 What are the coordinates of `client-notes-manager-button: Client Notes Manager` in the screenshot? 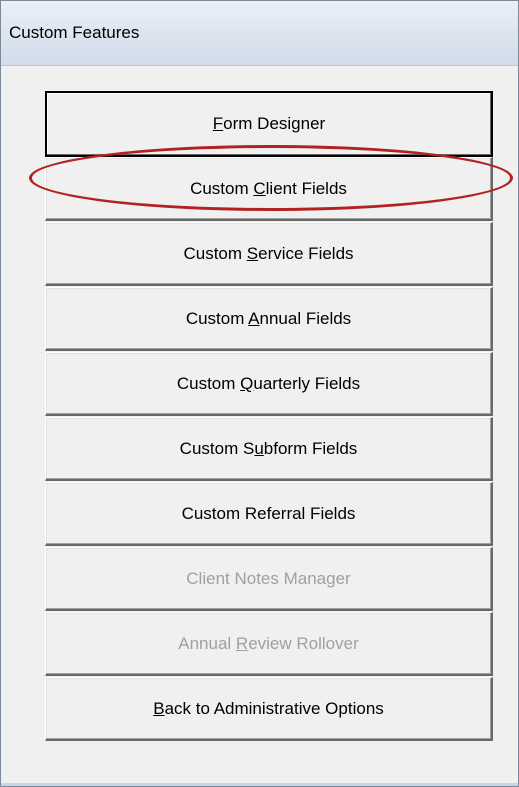 It's located at (269, 579).